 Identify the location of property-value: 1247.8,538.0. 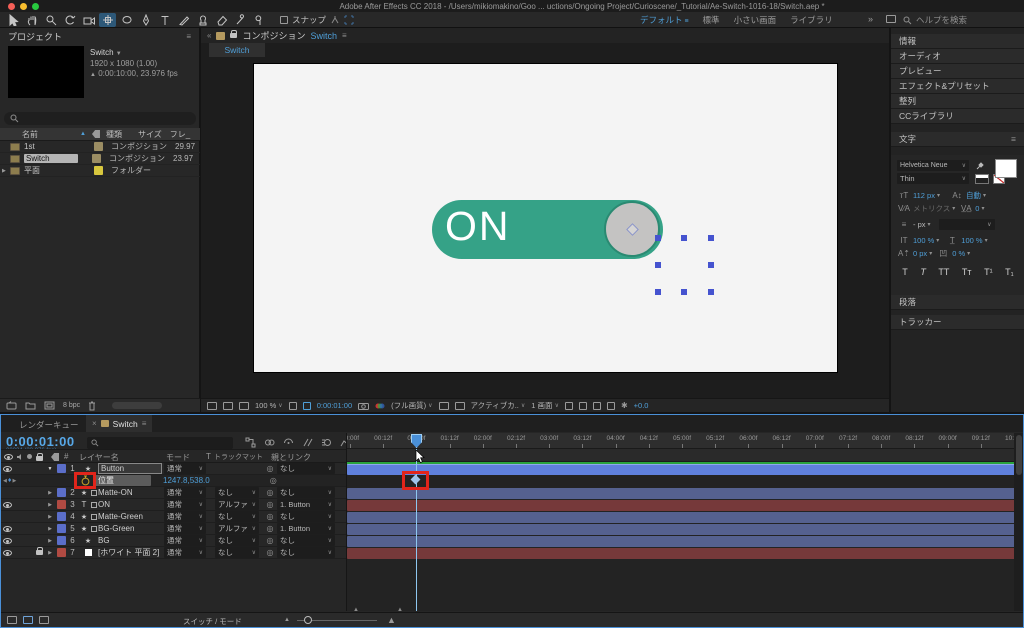
(186, 480).